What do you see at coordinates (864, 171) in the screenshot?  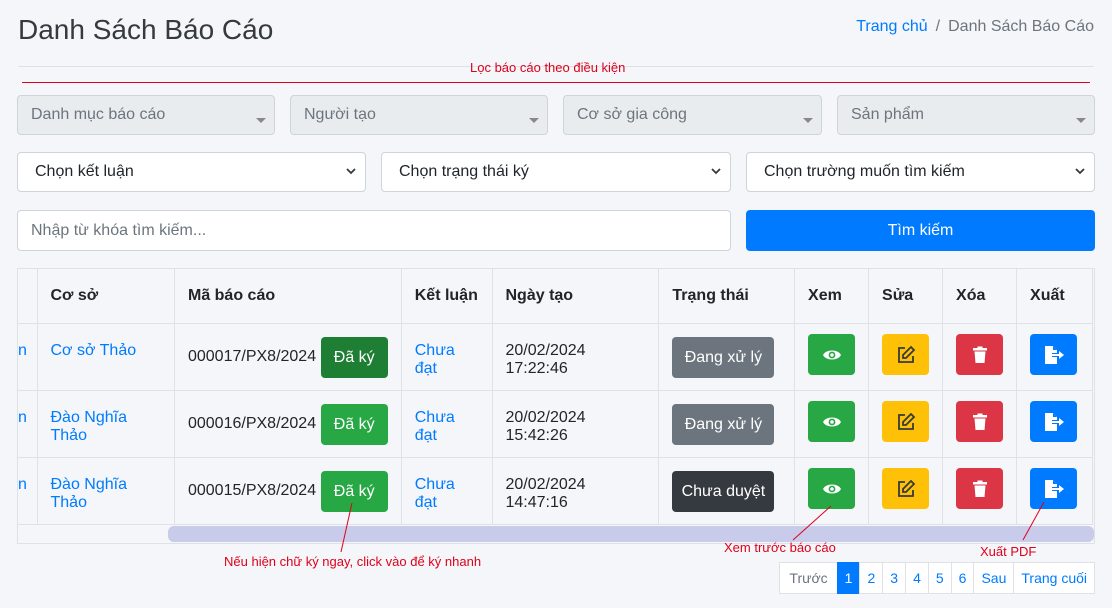 I see `search-field-select-value: Chọn trường muốn tìm kiếm` at bounding box center [864, 171].